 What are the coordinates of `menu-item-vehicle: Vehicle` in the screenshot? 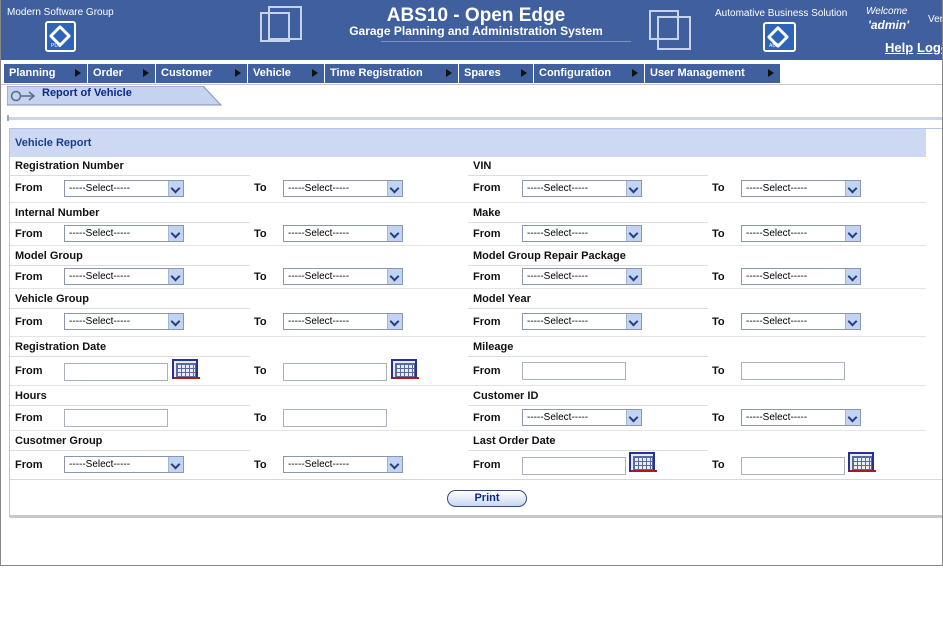 It's located at (286, 73).